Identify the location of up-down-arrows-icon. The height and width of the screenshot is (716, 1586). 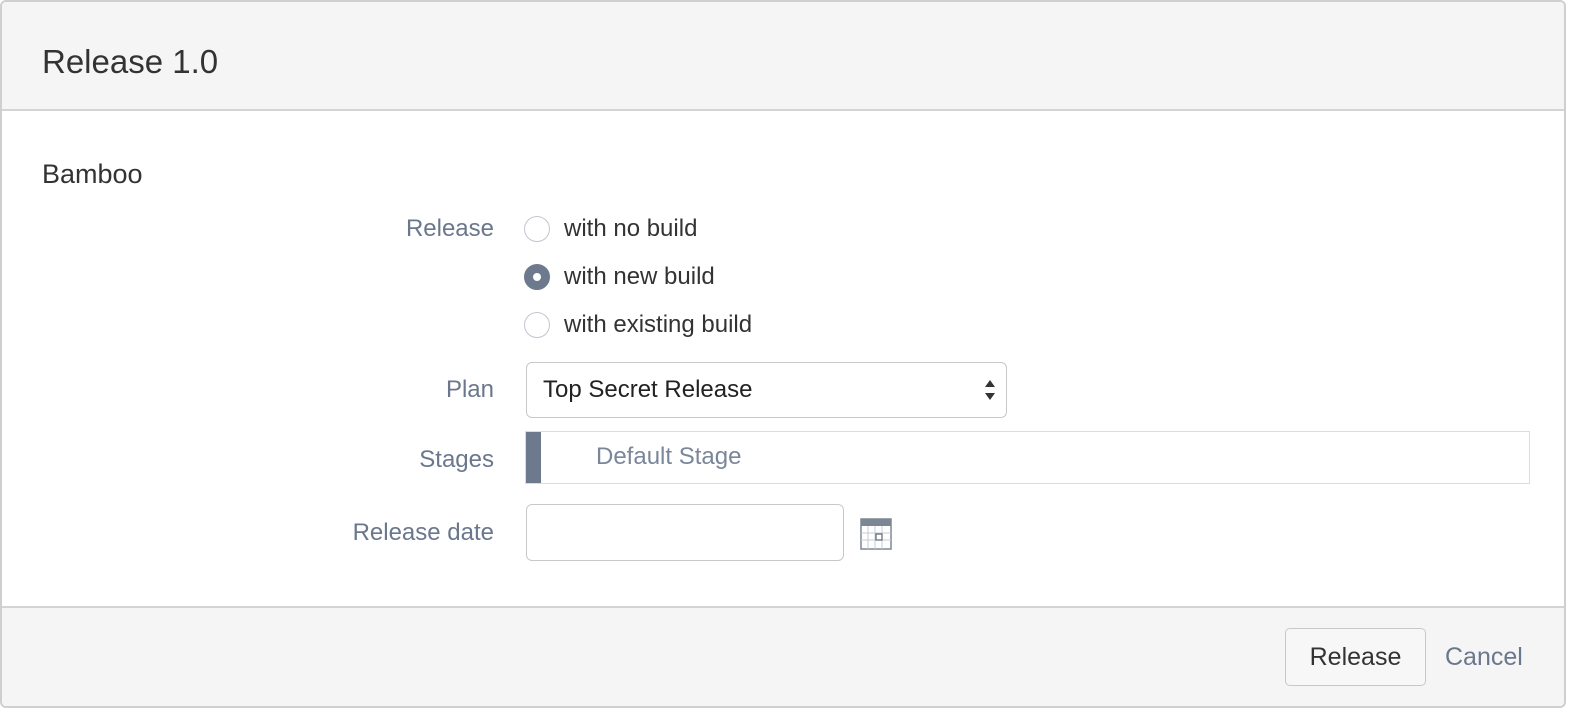
(990, 390).